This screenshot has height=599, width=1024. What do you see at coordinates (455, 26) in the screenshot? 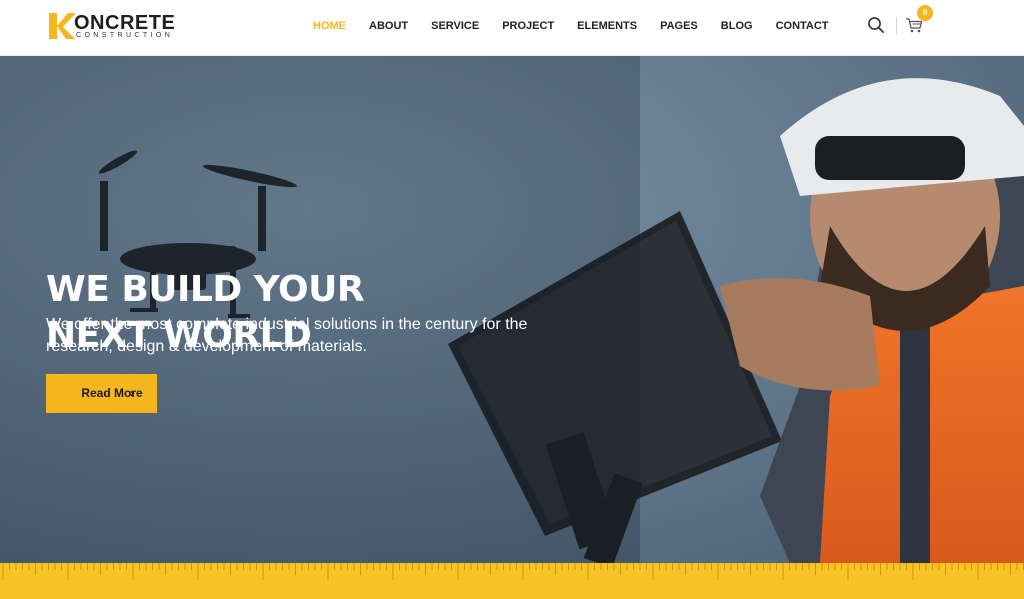
I see `nav-service: SERVICE` at bounding box center [455, 26].